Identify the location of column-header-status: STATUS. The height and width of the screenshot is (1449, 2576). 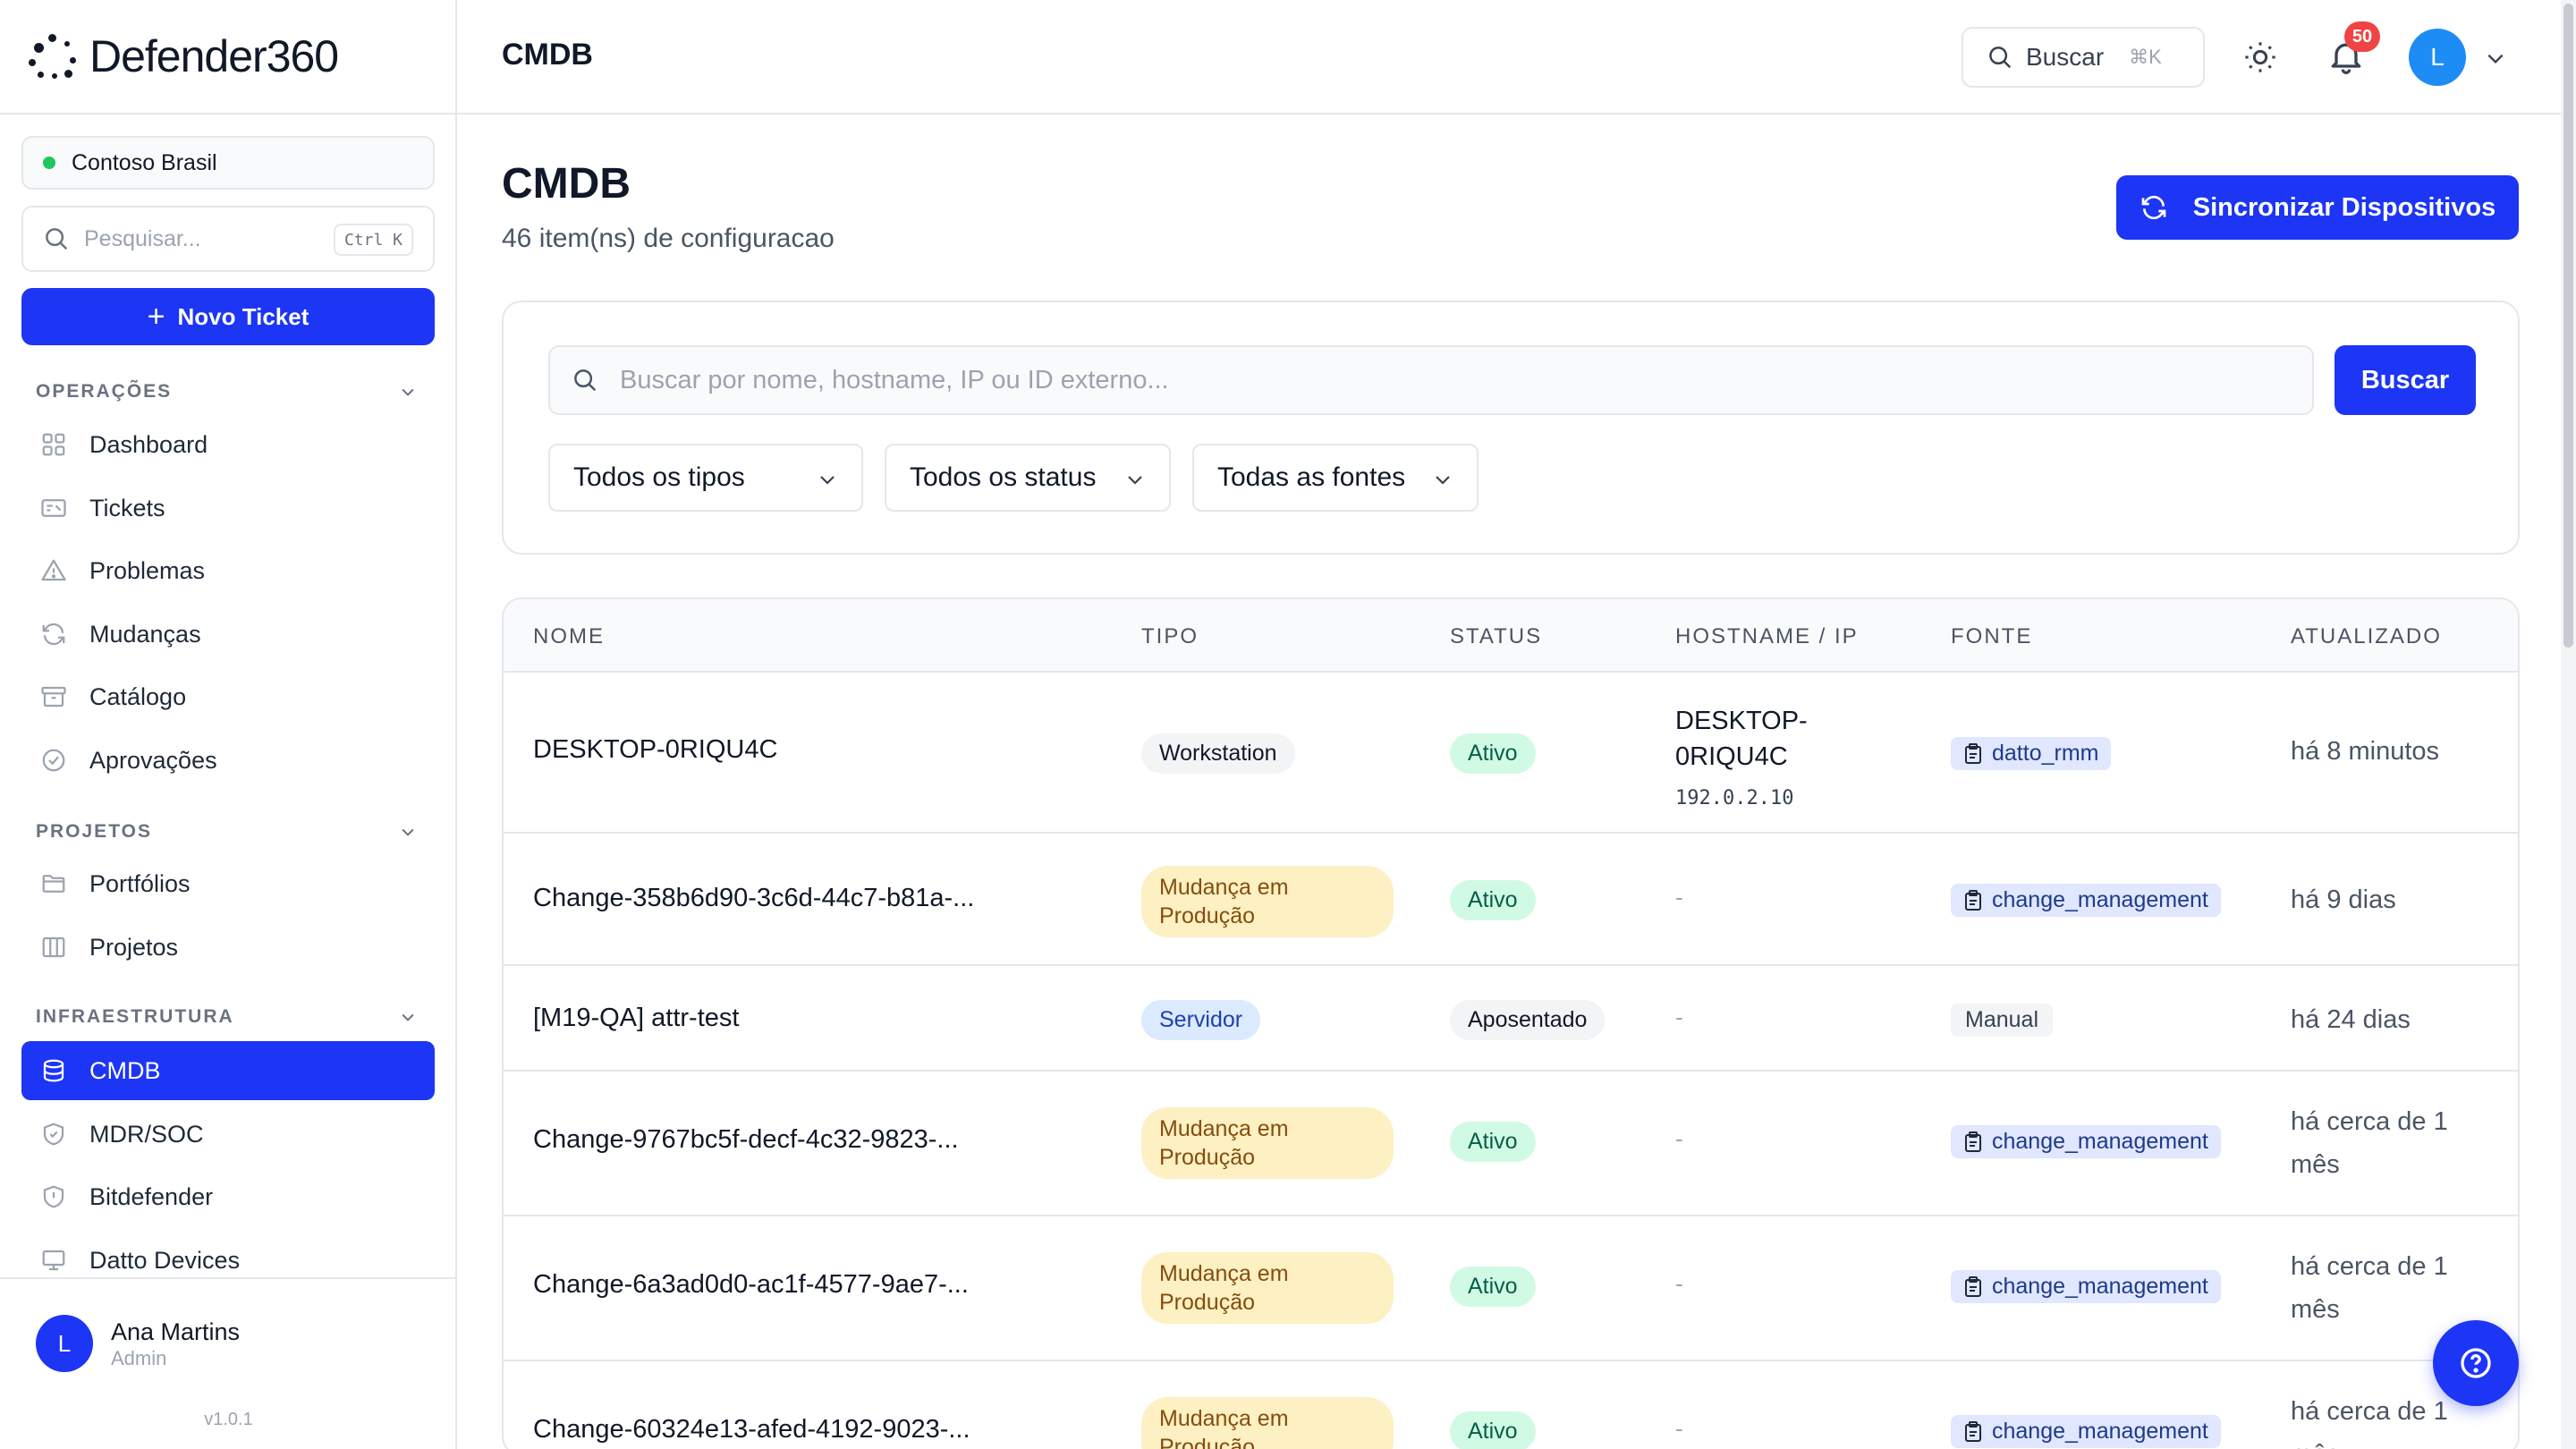
(1496, 636).